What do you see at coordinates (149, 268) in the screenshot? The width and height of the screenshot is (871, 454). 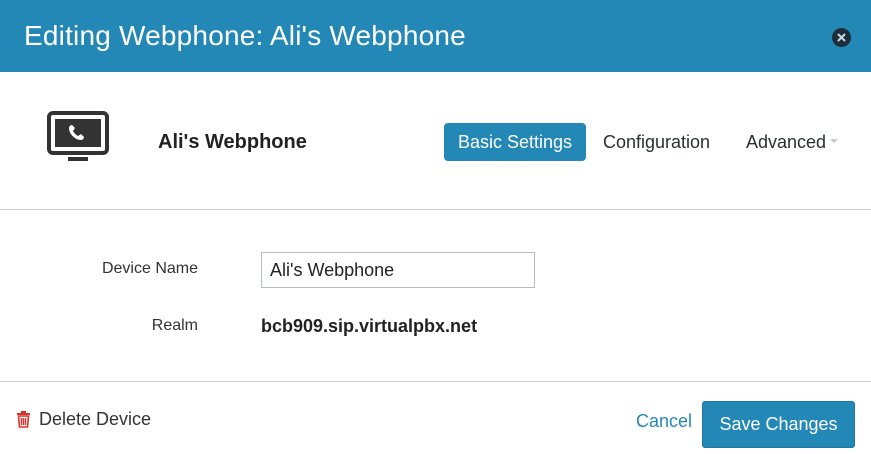 I see `device-name-label: Device Name` at bounding box center [149, 268].